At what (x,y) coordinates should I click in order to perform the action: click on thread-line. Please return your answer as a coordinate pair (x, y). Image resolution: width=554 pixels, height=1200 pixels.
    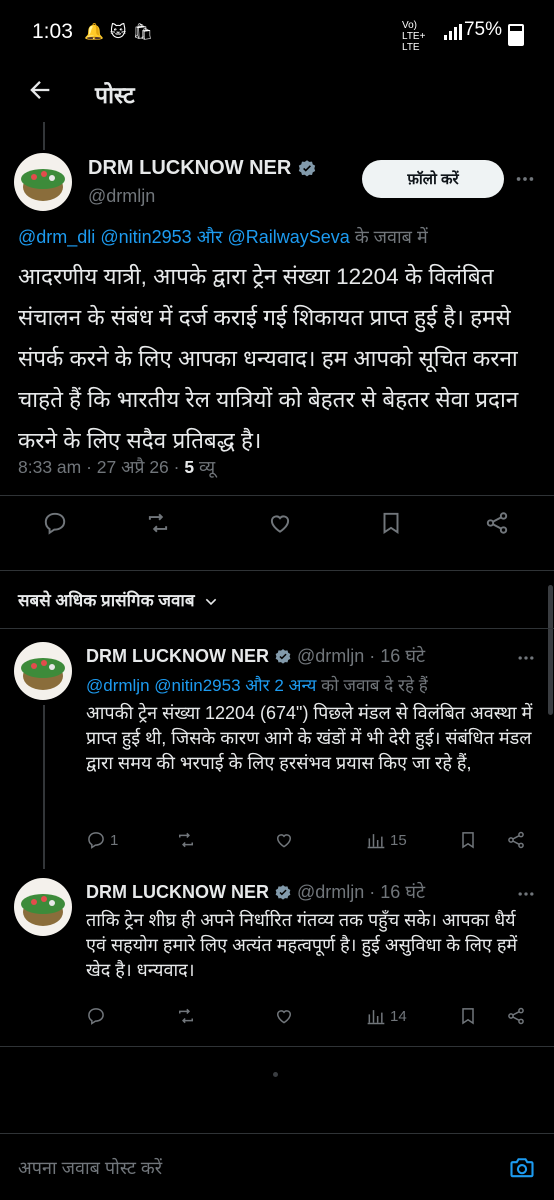
    Looking at the image, I should click on (44, 136).